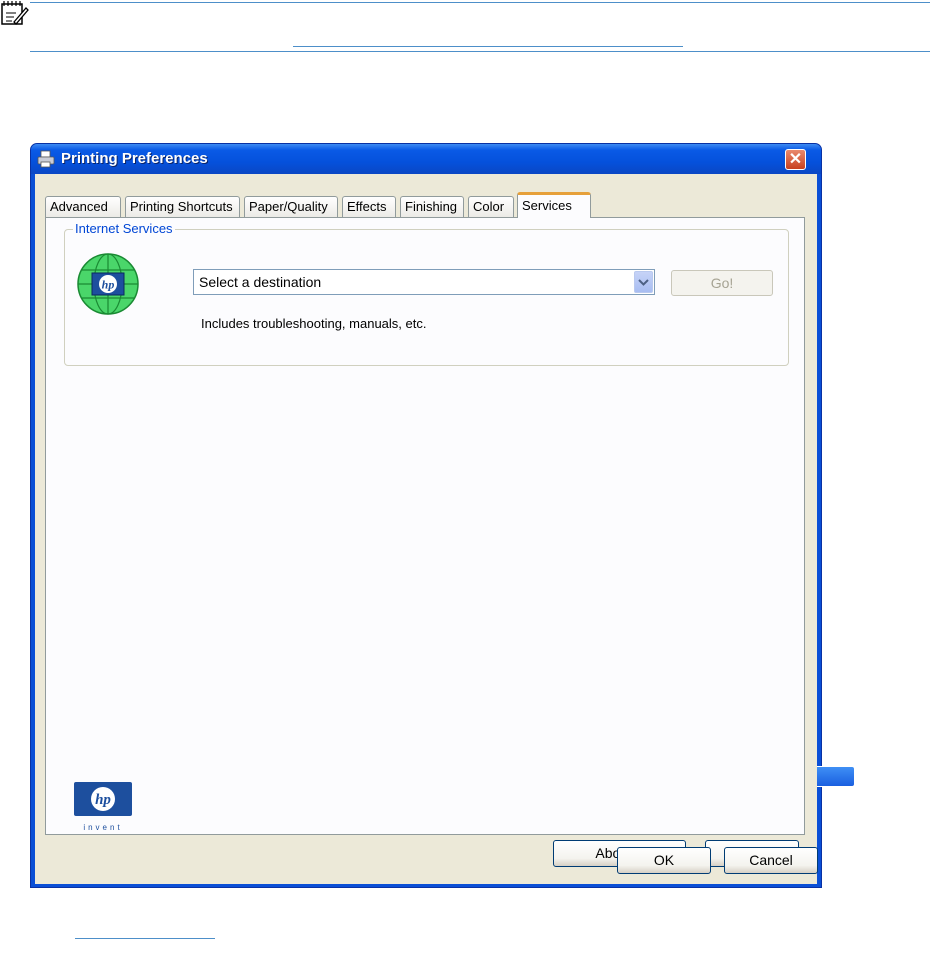 This screenshot has height=960, width=930. I want to click on cancel-button: Cancel, so click(771, 860).